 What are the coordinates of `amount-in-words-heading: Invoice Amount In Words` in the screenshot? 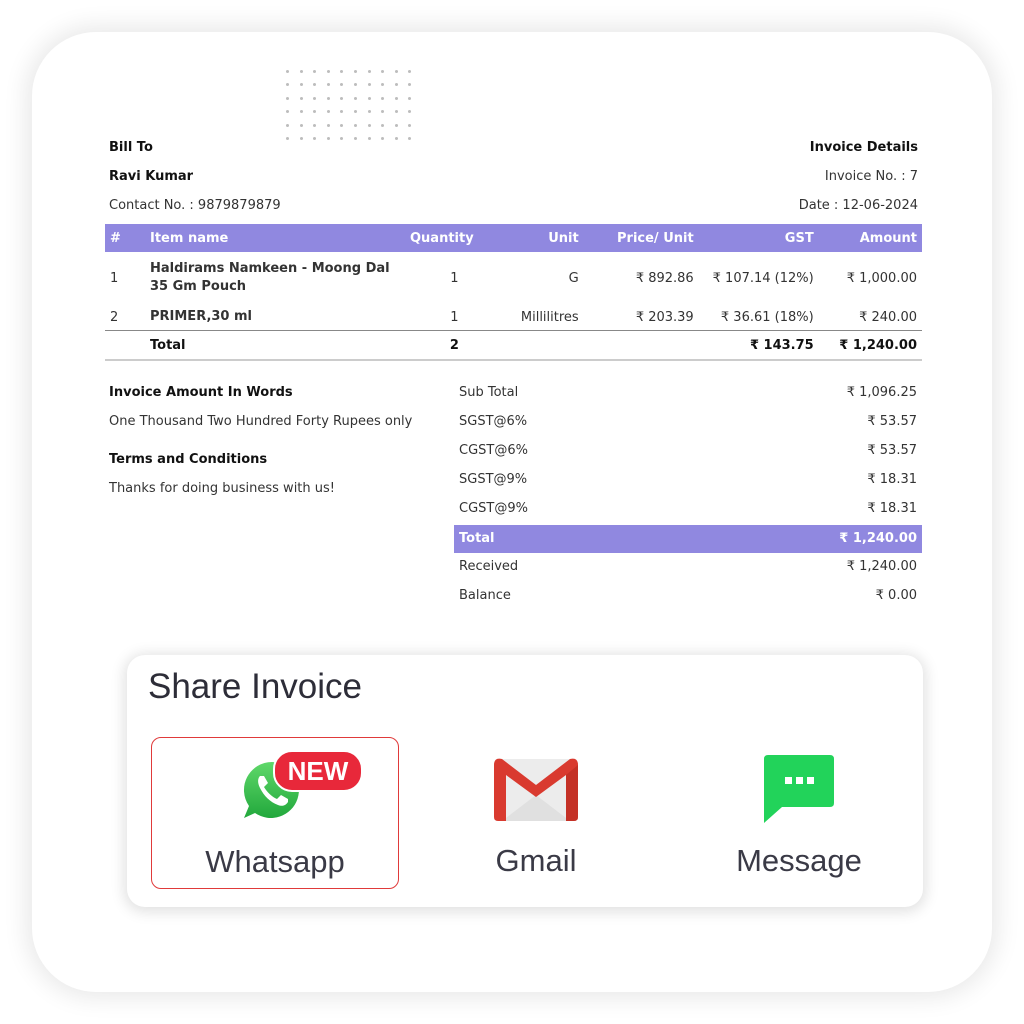 It's located at (201, 392).